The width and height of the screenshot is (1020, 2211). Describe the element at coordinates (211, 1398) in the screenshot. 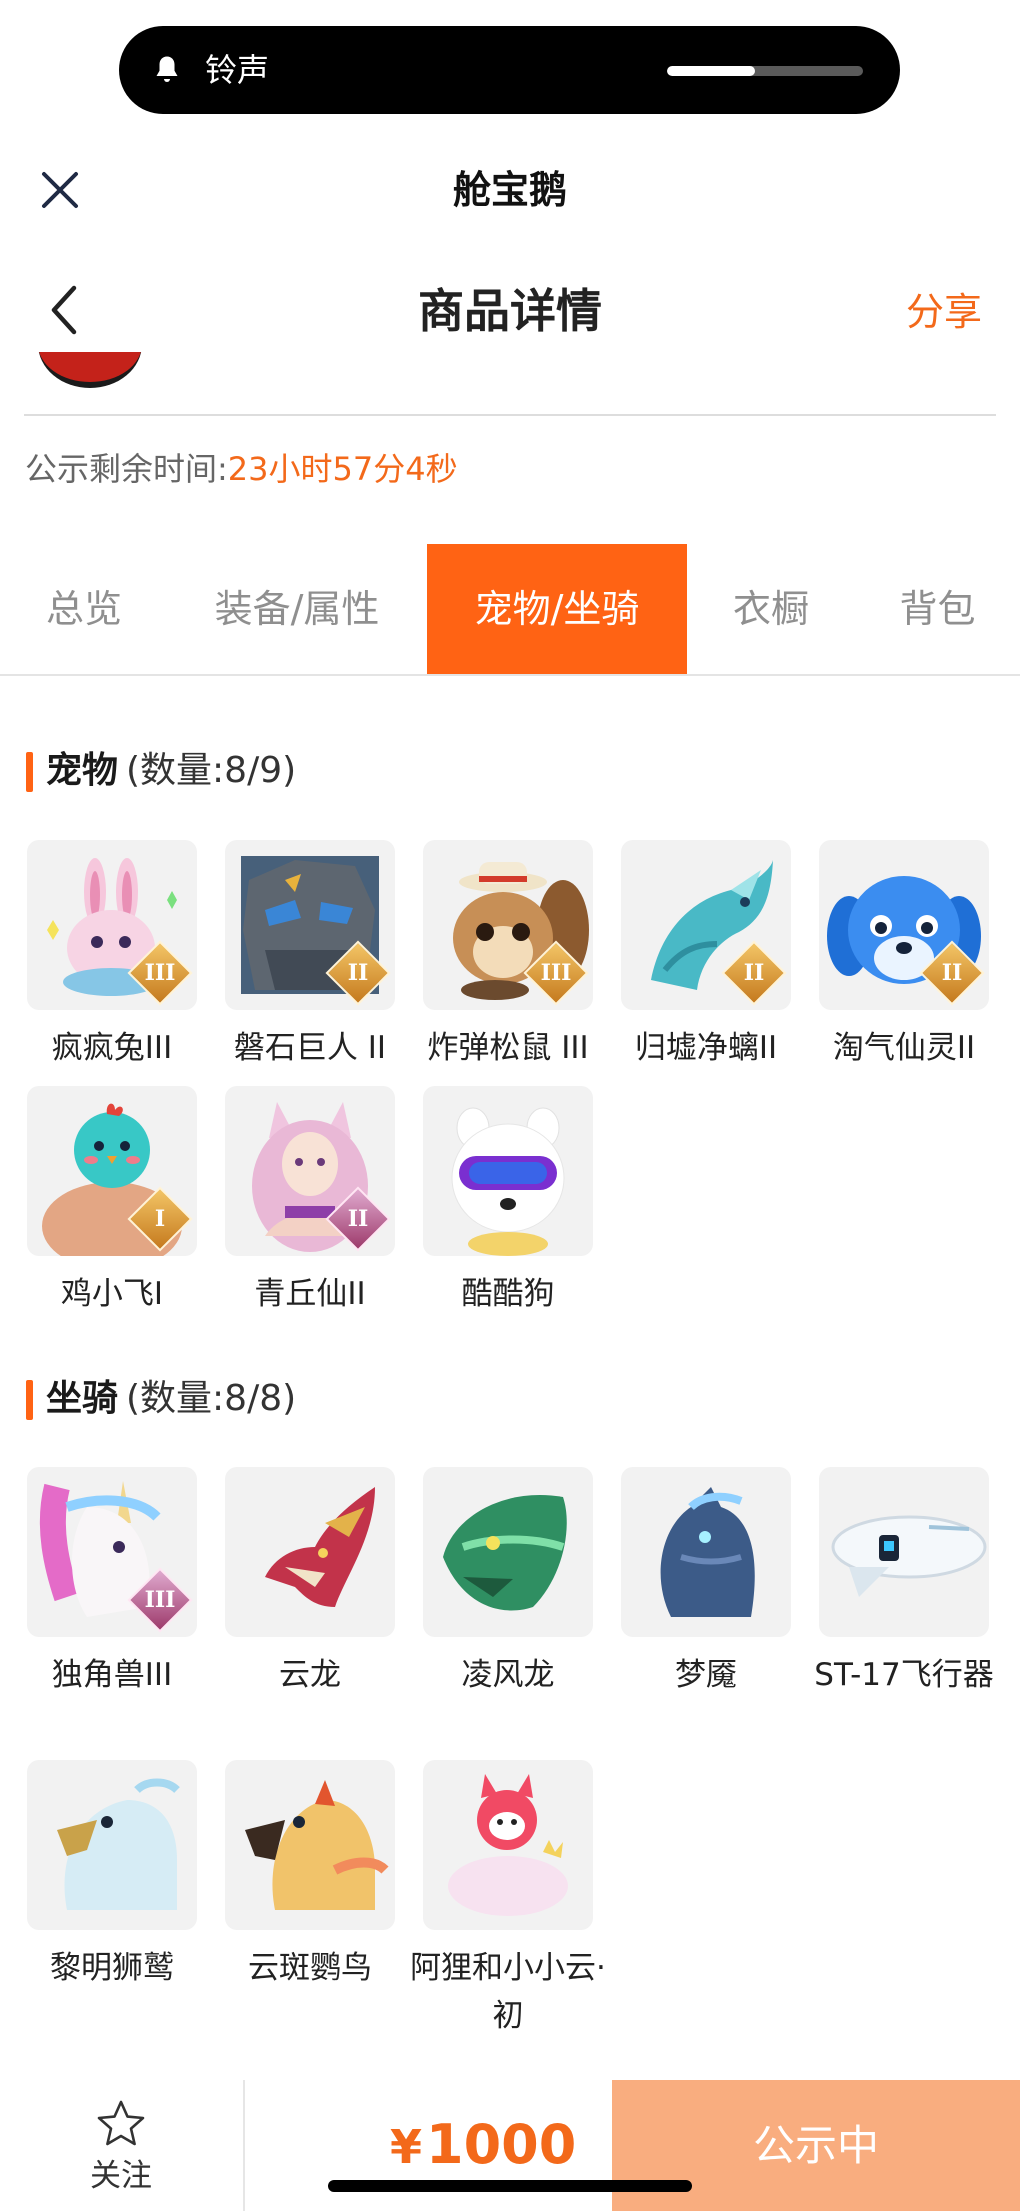

I see `mounts-count: (数量:8/8)` at that location.